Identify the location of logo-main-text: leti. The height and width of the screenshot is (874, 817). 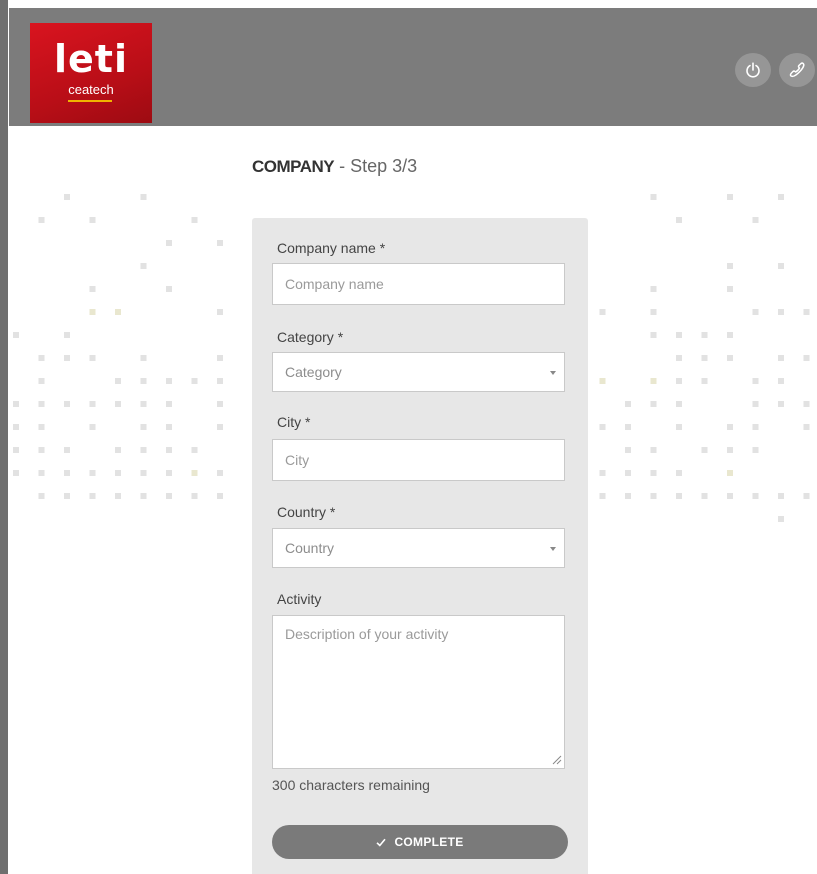
(91, 59).